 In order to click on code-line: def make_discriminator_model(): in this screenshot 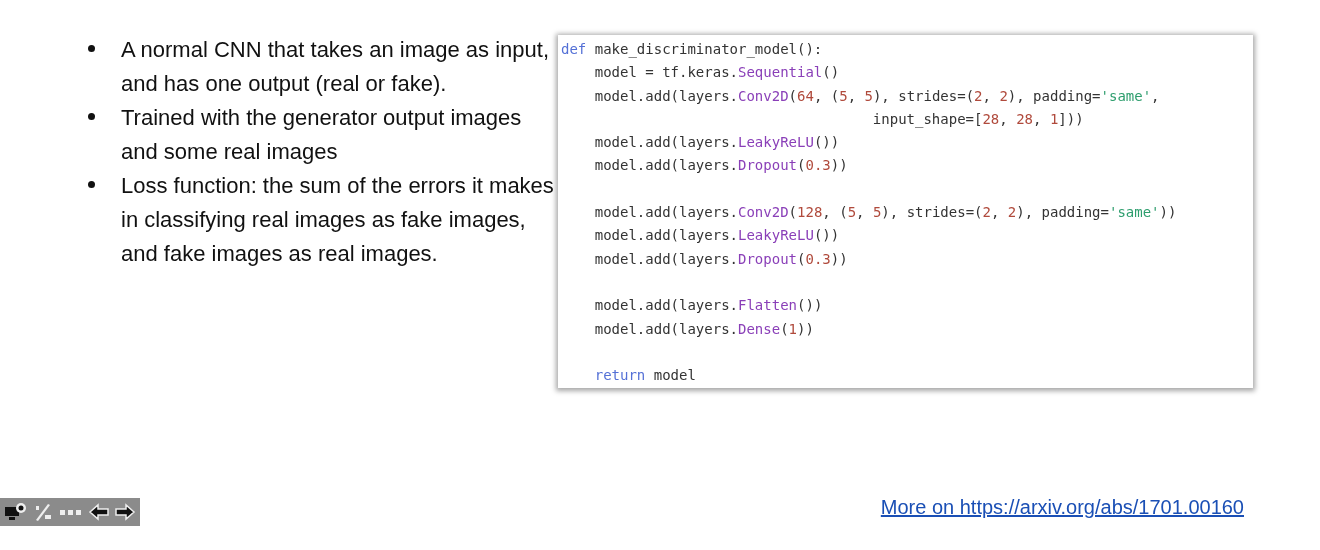, I will do `click(692, 50)`.